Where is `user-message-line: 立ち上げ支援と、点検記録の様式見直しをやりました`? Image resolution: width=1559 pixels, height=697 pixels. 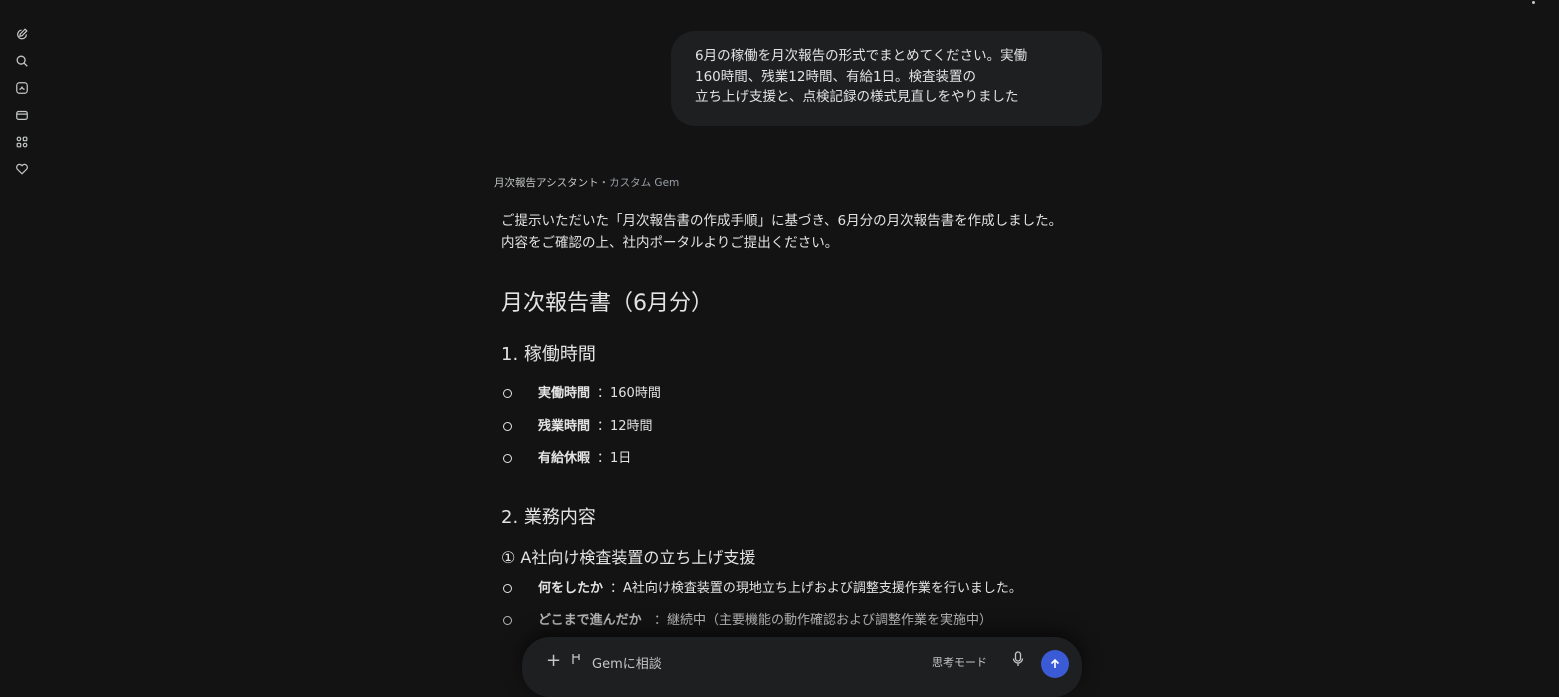
user-message-line: 立ち上げ支援と、点検記録の様式見直しをやりました is located at coordinates (857, 97).